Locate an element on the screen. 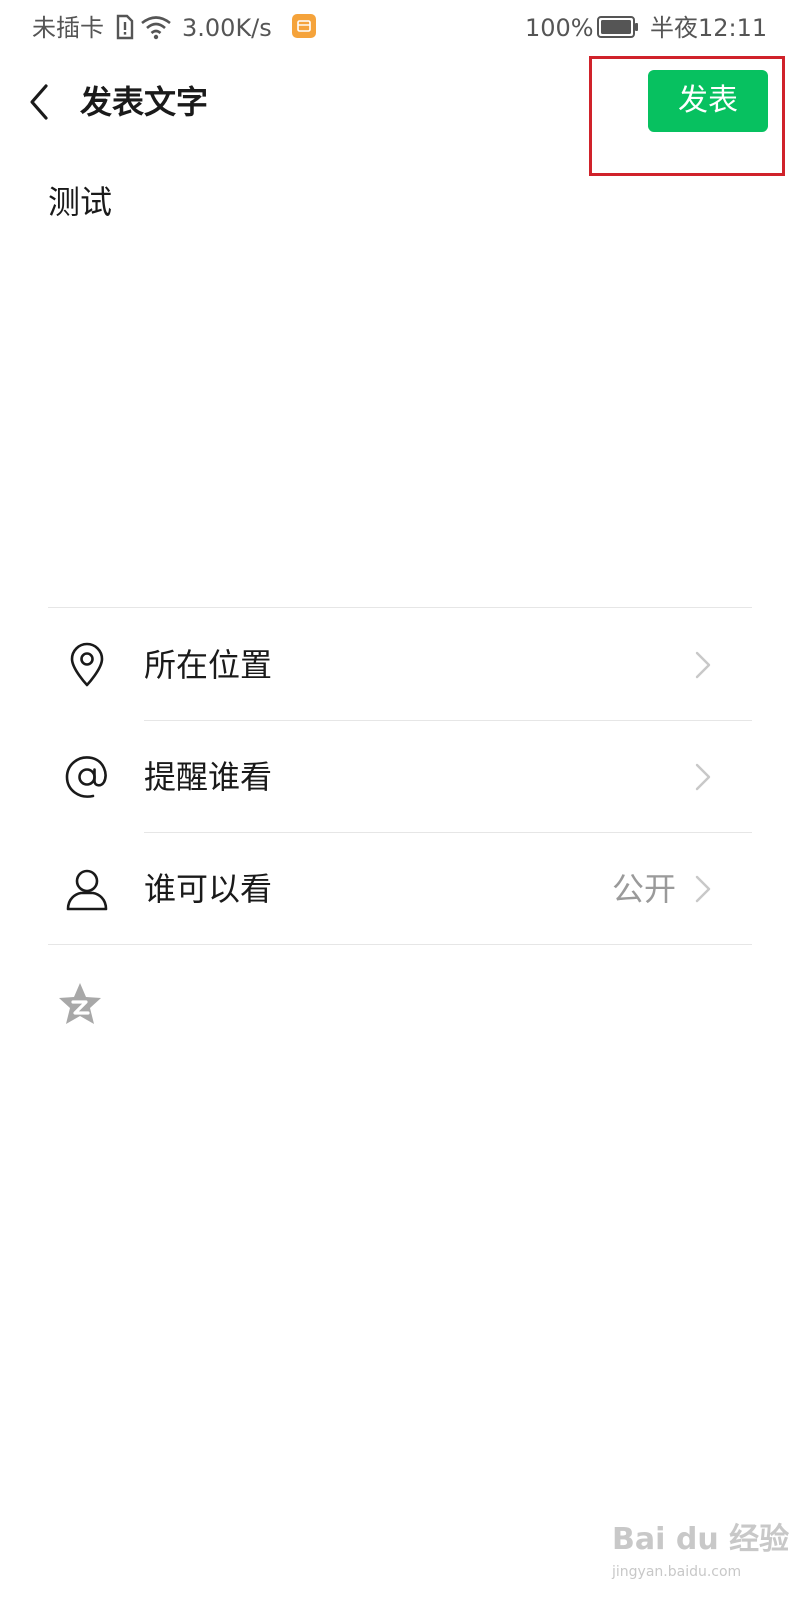 Image resolution: width=800 pixels, height=1600 pixels. option-label: 谁可以看 is located at coordinates (208, 889).